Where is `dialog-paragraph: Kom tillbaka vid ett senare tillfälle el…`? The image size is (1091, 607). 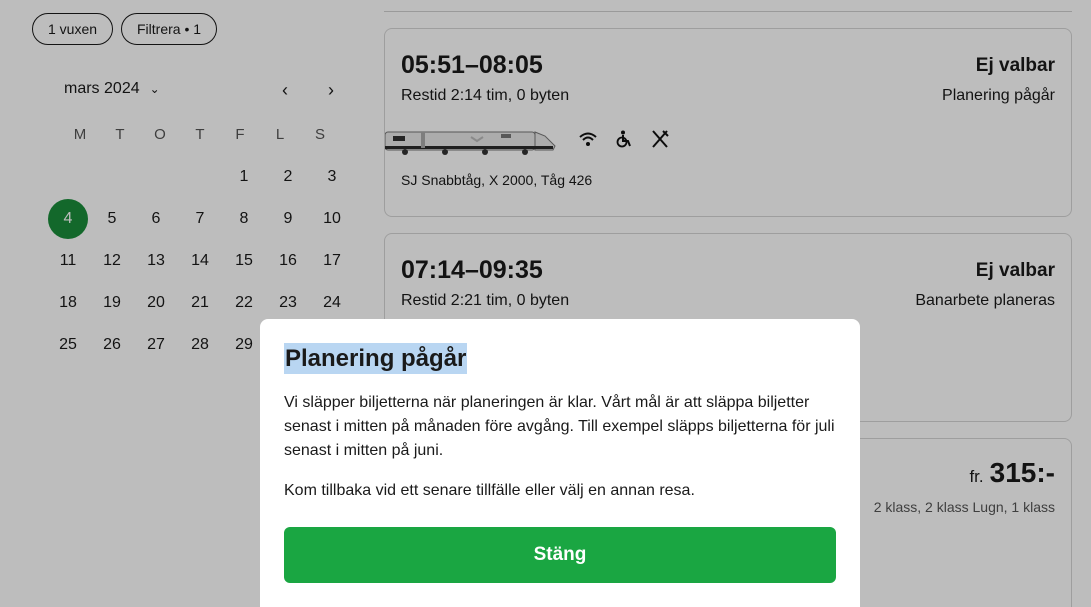 dialog-paragraph: Kom tillbaka vid ett senare tillfälle el… is located at coordinates (489, 490).